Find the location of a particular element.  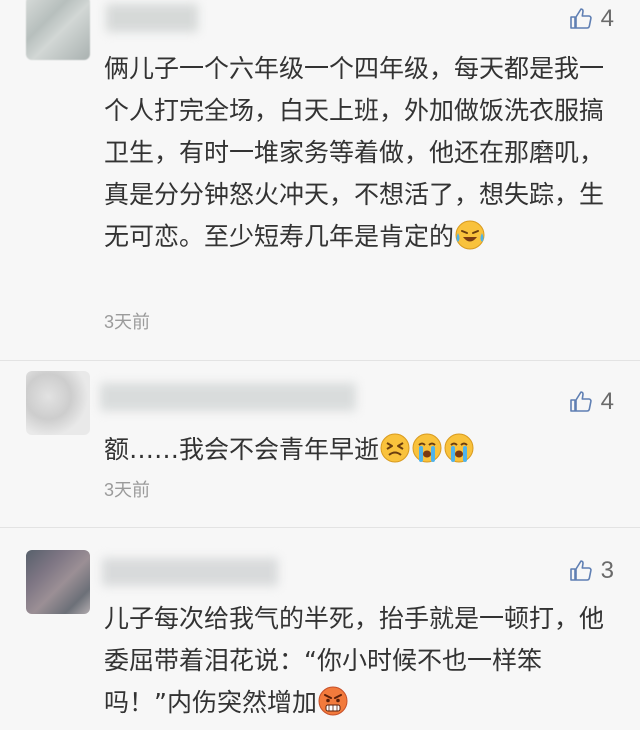

comment-text: 额……我会不会青年早逝 is located at coordinates (357, 453).